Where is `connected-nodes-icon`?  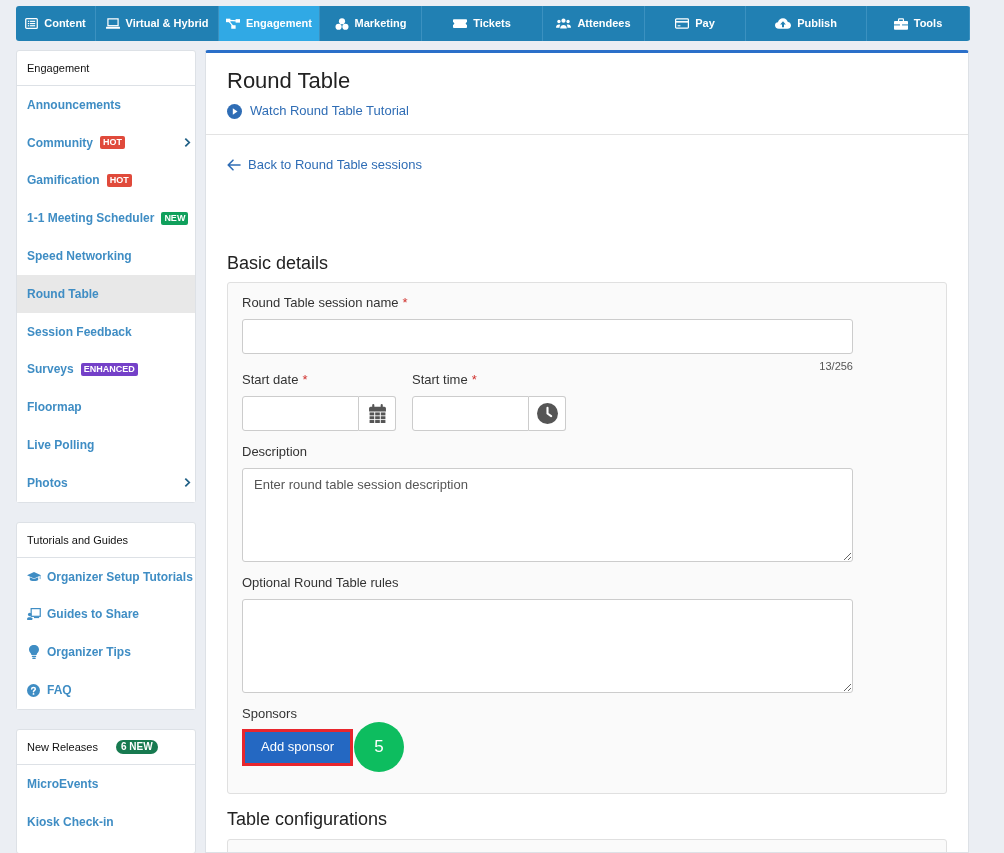
connected-nodes-icon is located at coordinates (233, 23).